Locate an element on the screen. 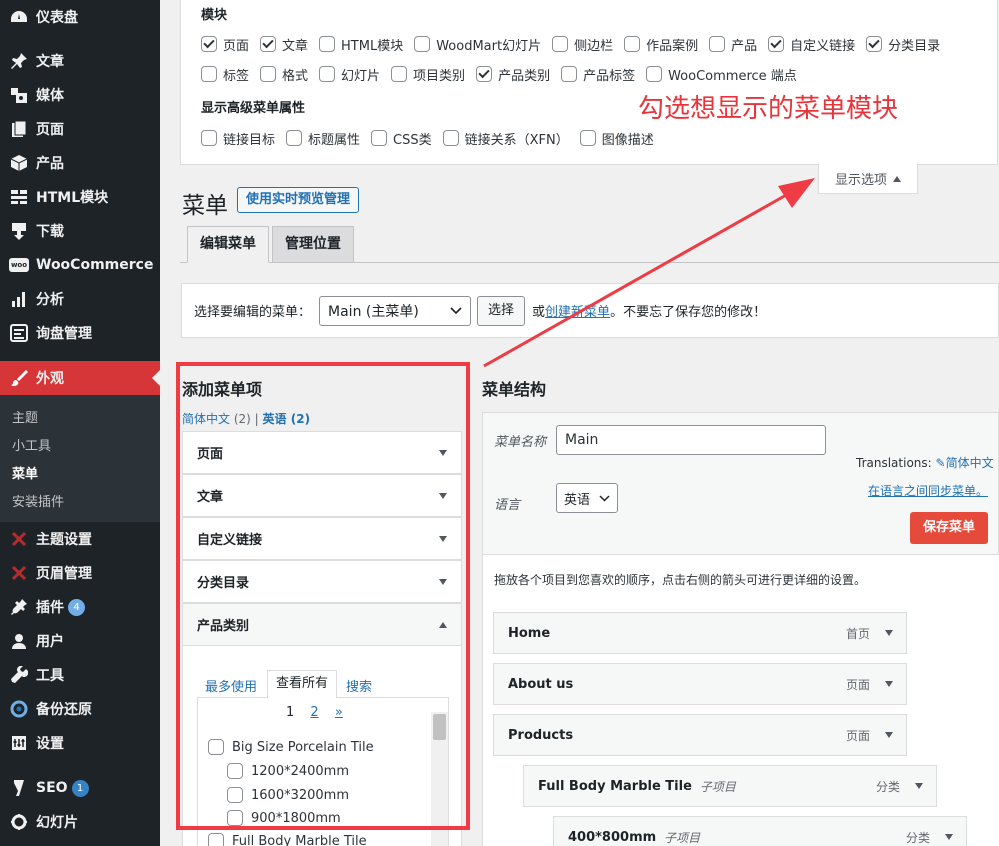 This screenshot has width=999, height=846. option-formats: 格式 is located at coordinates (284, 74).